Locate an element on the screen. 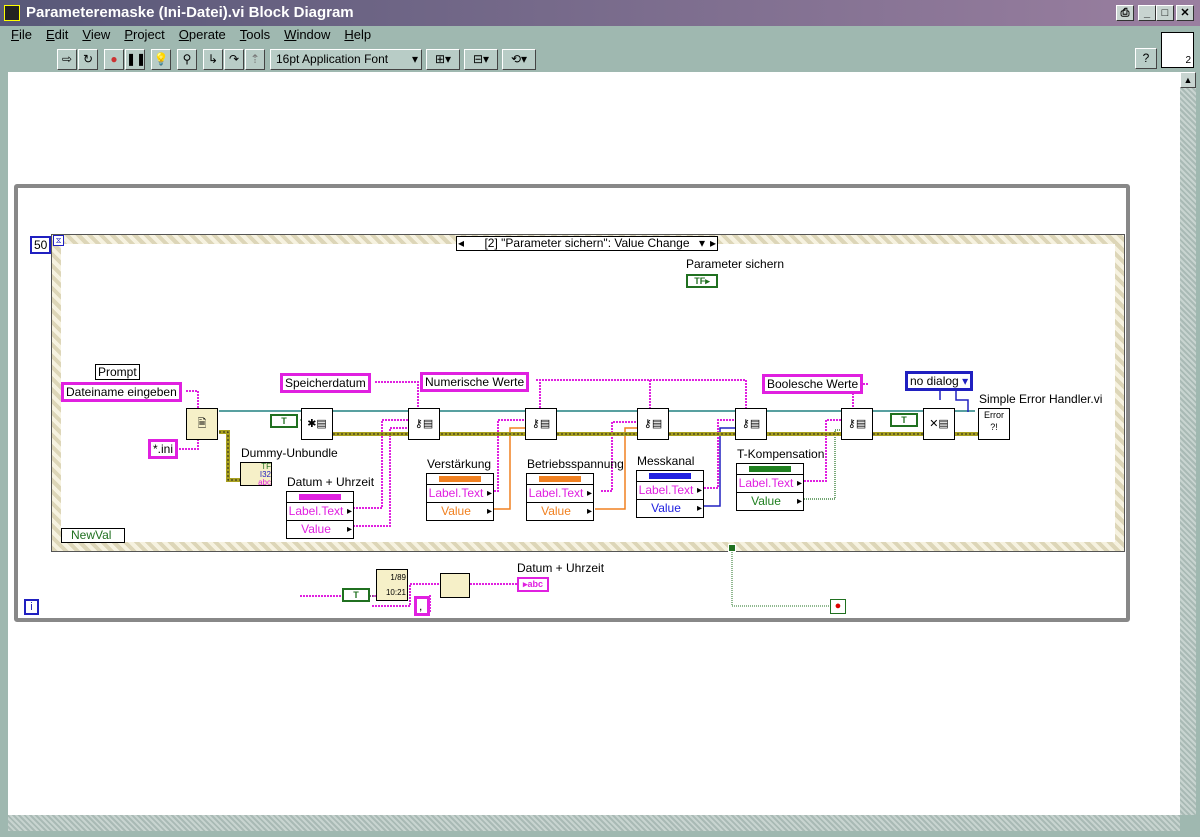 This screenshot has height=837, width=1200. parameter-sichern-label: Parameter sichern is located at coordinates (735, 264).